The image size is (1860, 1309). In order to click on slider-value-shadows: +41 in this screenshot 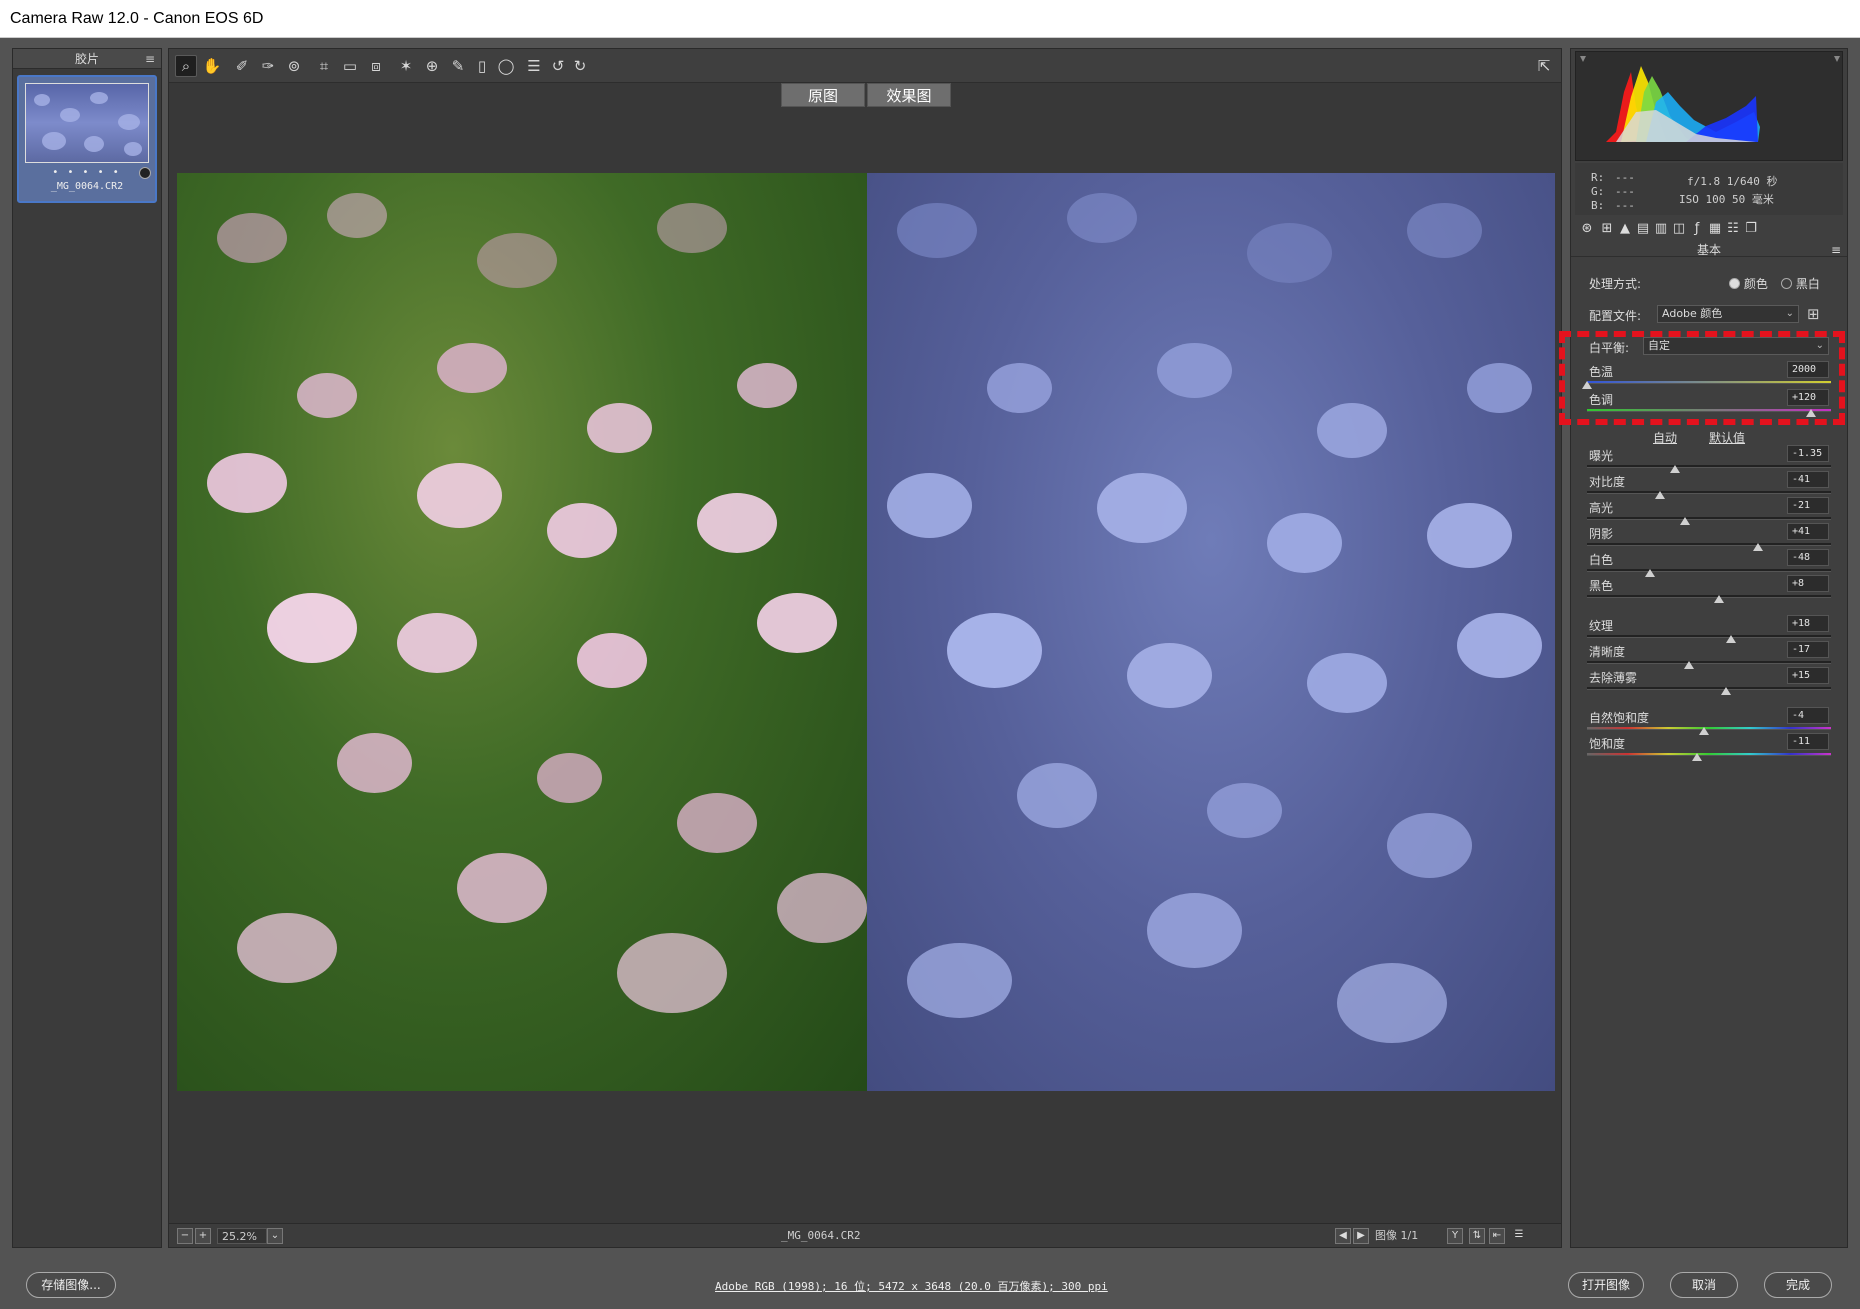, I will do `click(1808, 531)`.